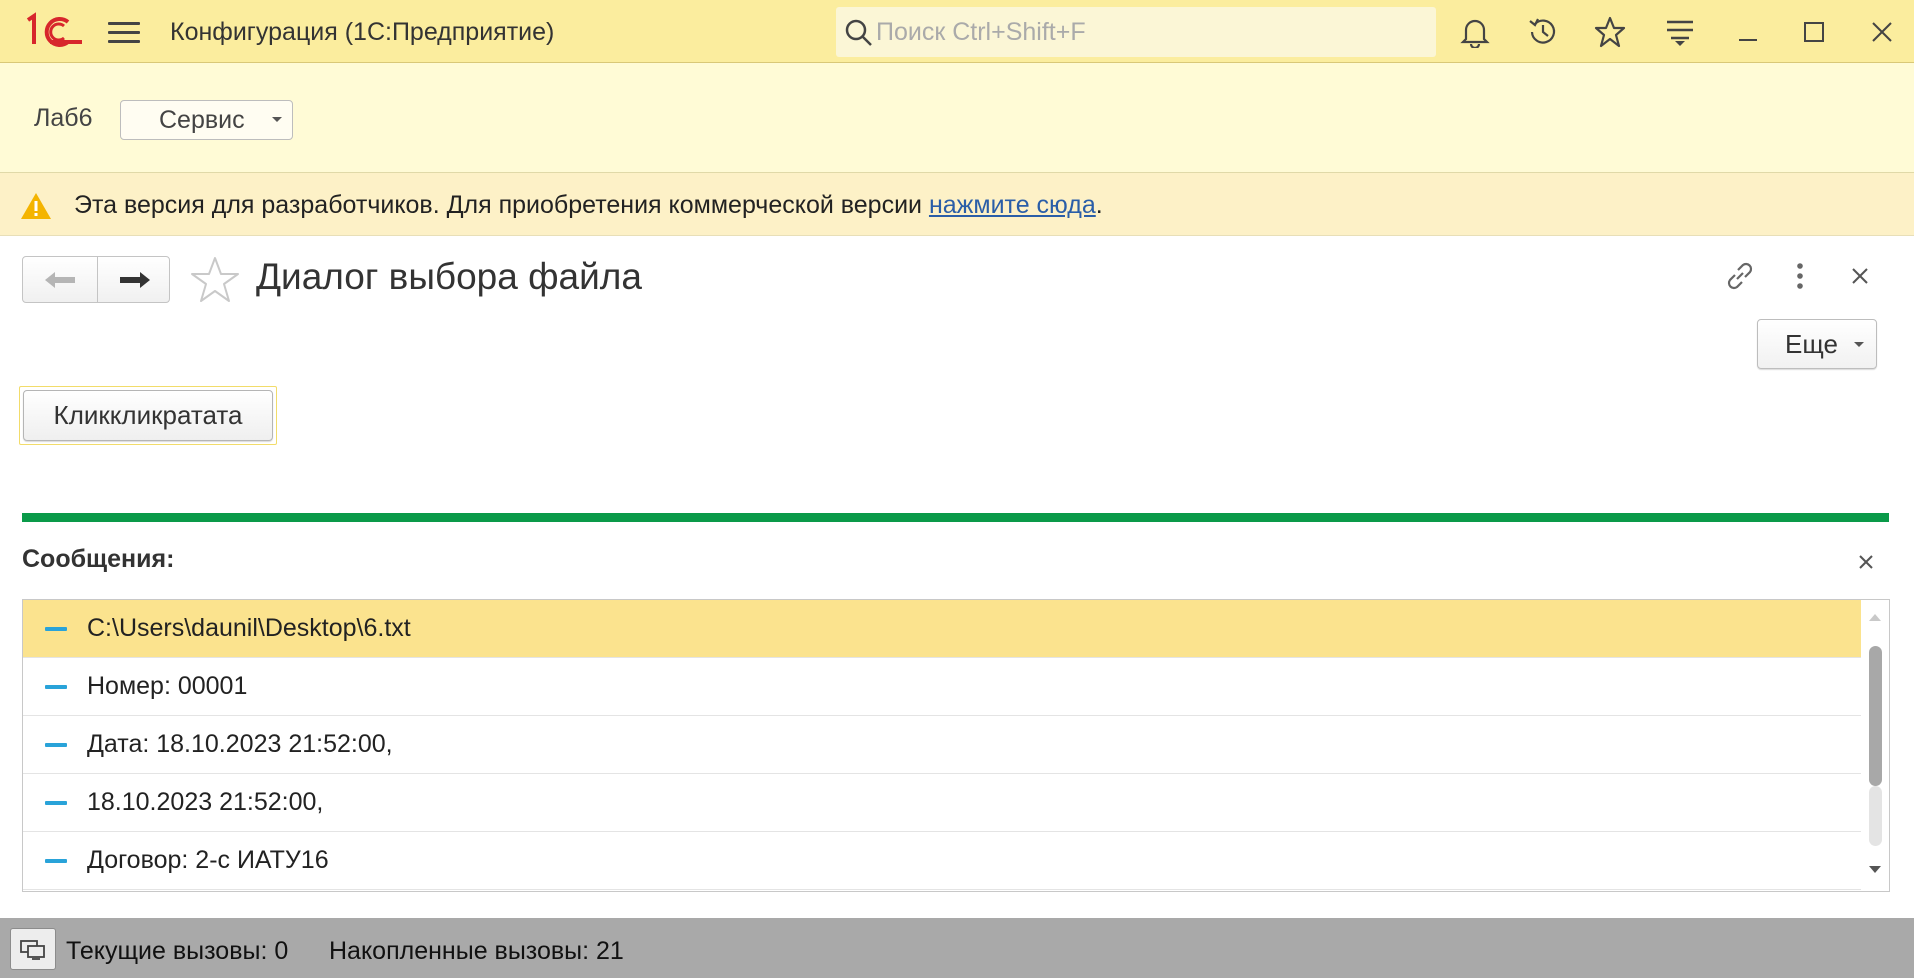  Describe the element at coordinates (1610, 32) in the screenshot. I see `star-icon` at that location.